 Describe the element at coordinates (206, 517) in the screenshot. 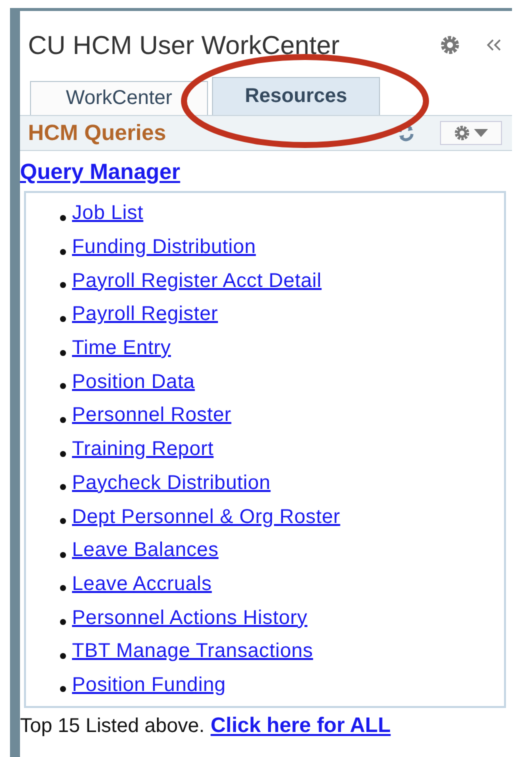

I see `query-link: Dept Personnel & Org Roster` at that location.